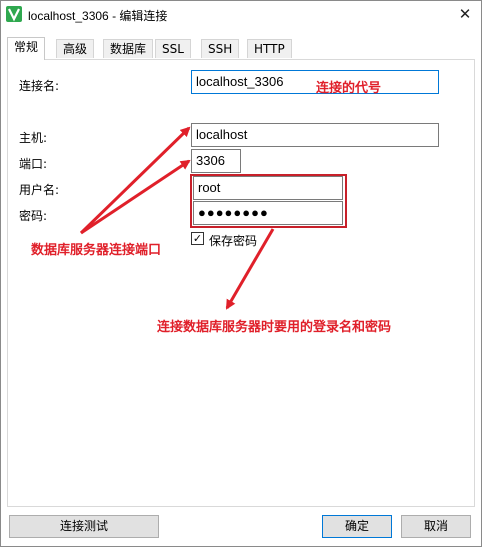  What do you see at coordinates (33, 138) in the screenshot?
I see `host-label: 主机:` at bounding box center [33, 138].